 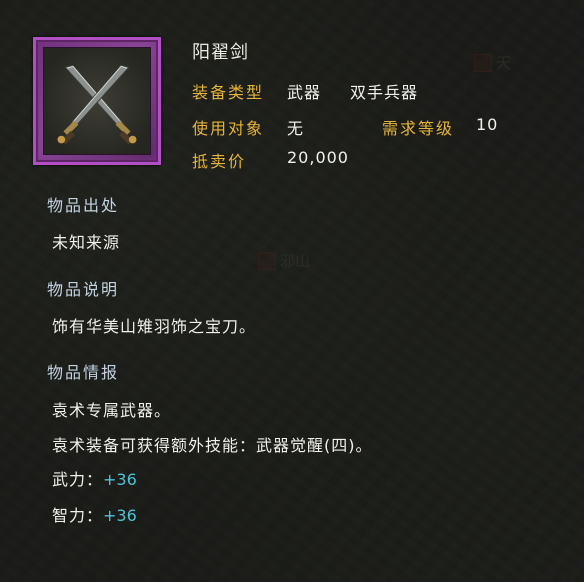 I want to click on description-text: 饰有华美山雉羽饰之宝刀。, so click(x=154, y=326).